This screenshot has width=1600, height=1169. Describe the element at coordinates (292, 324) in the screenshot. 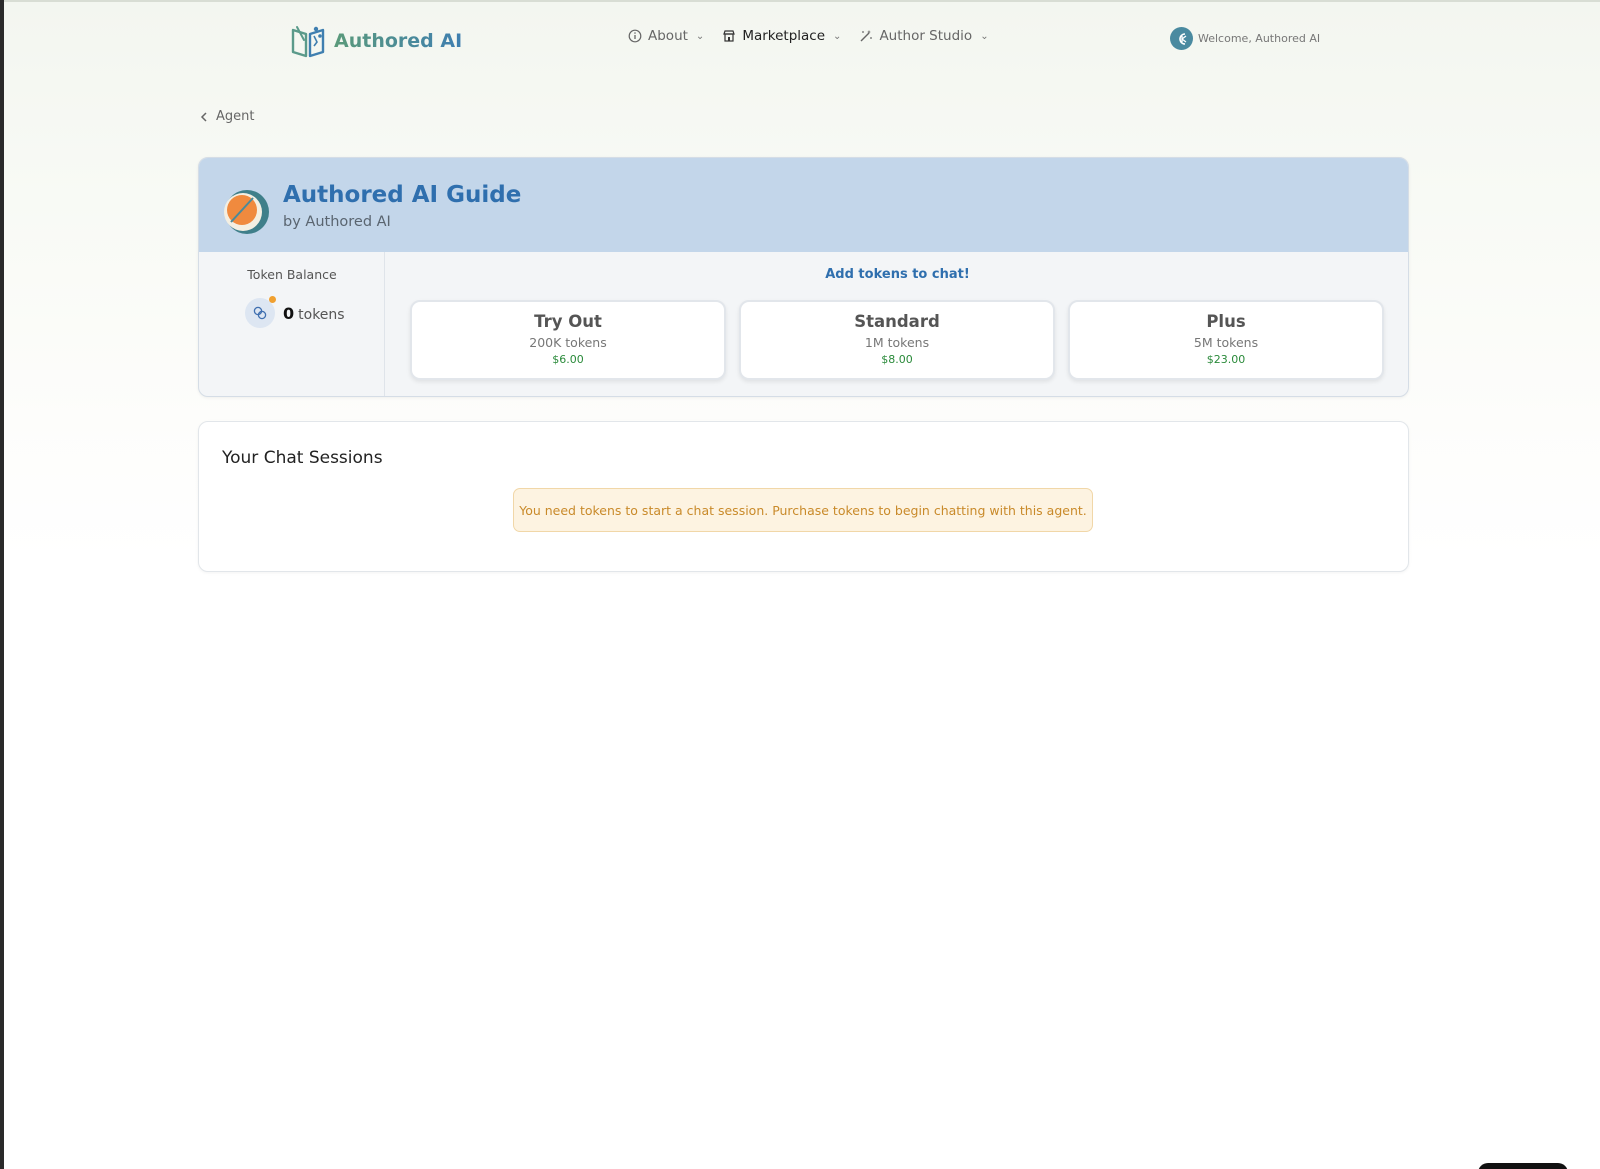

I see `token-balance: Token Balance 0 tokens` at that location.